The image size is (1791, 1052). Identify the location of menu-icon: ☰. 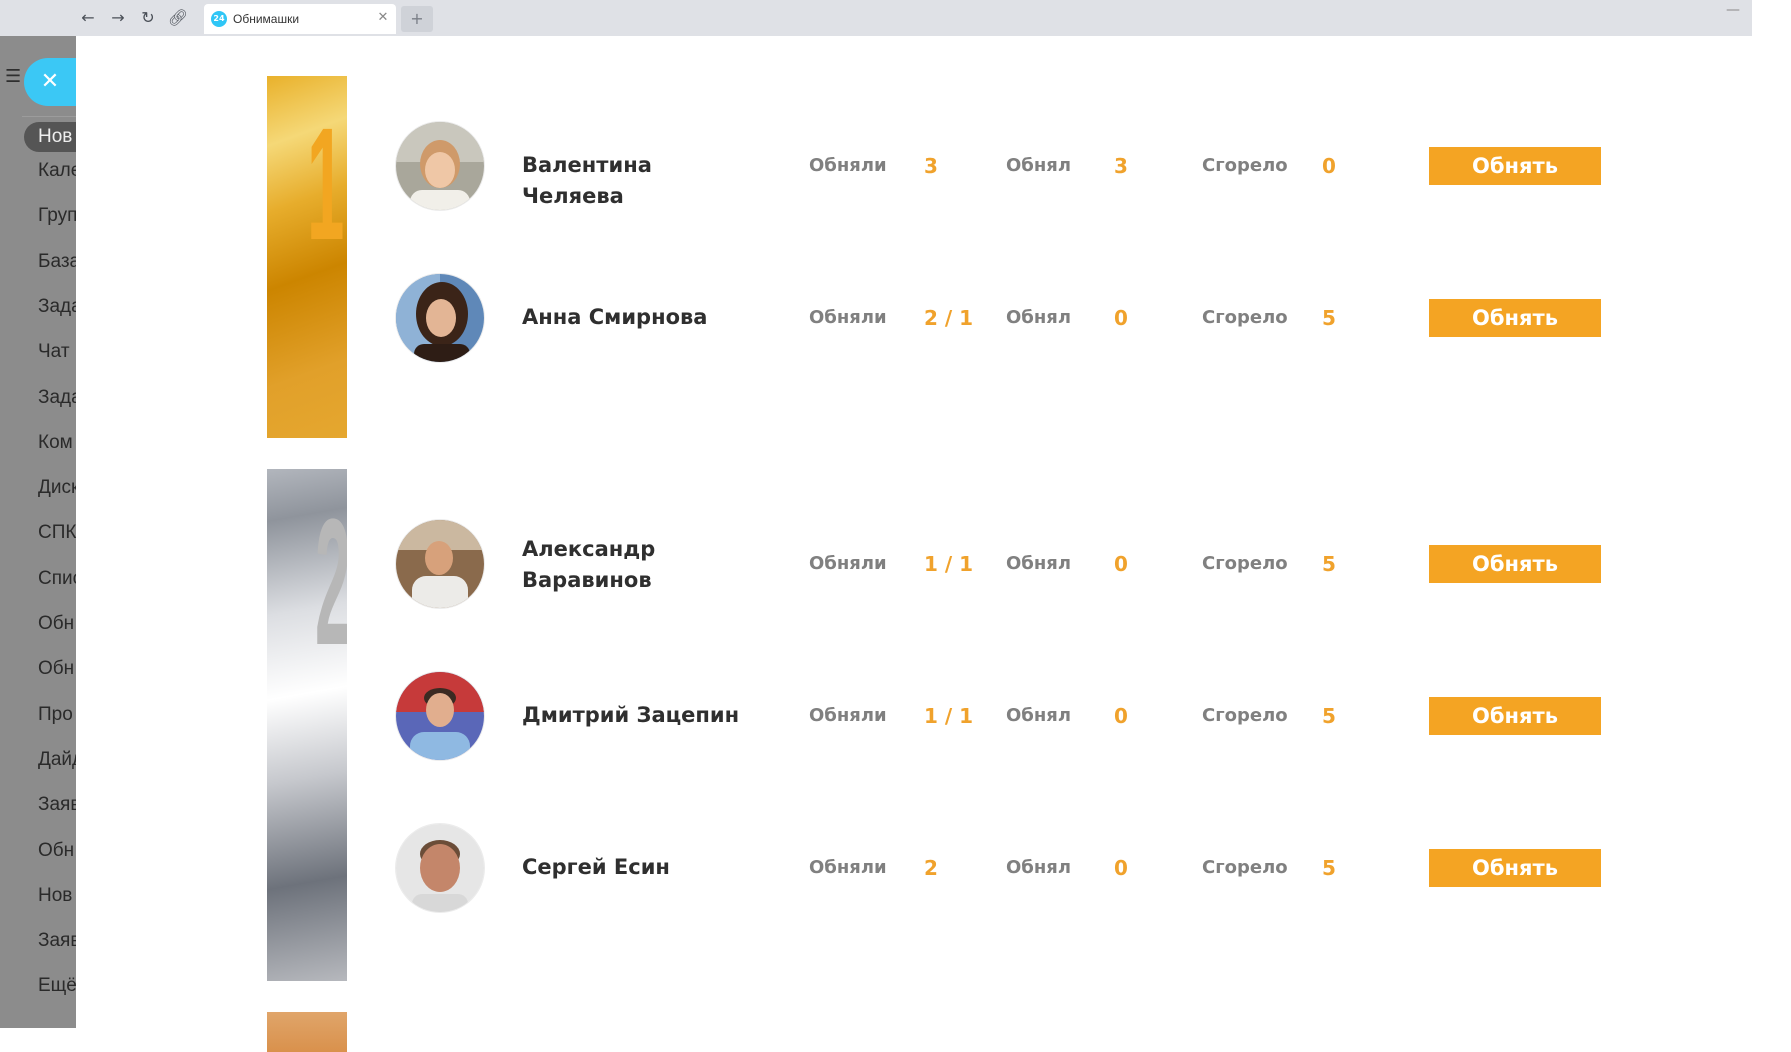
(15, 77).